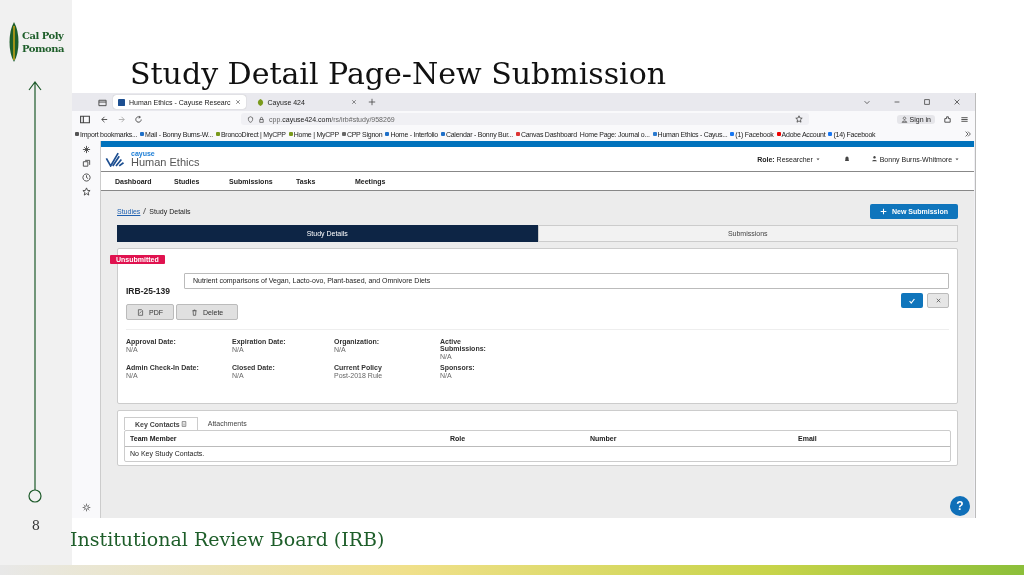  Describe the element at coordinates (145, 211) in the screenshot. I see `breadcrumb-separator-icon` at that location.